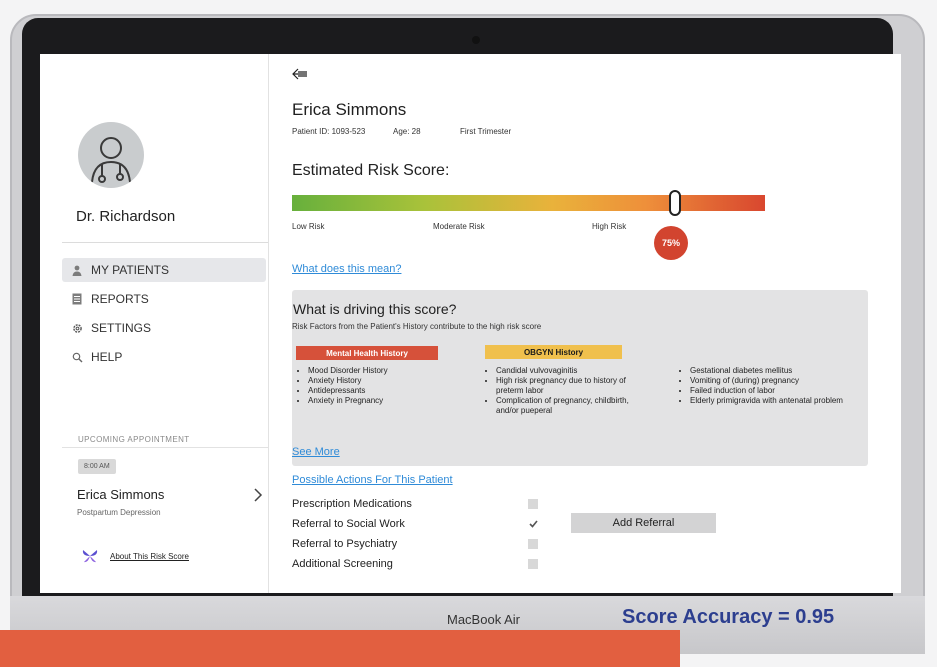  I want to click on sidebar-item-label: SETTINGS, so click(121, 328).